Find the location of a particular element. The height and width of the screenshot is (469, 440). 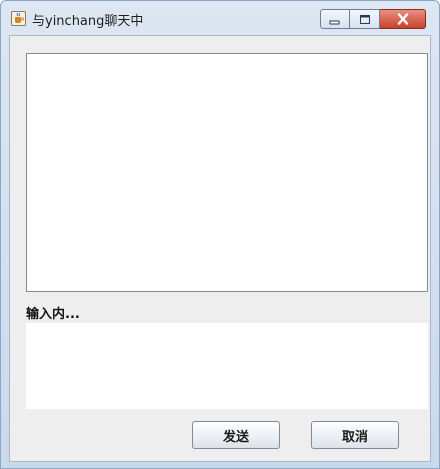

close-icon is located at coordinates (403, 19).